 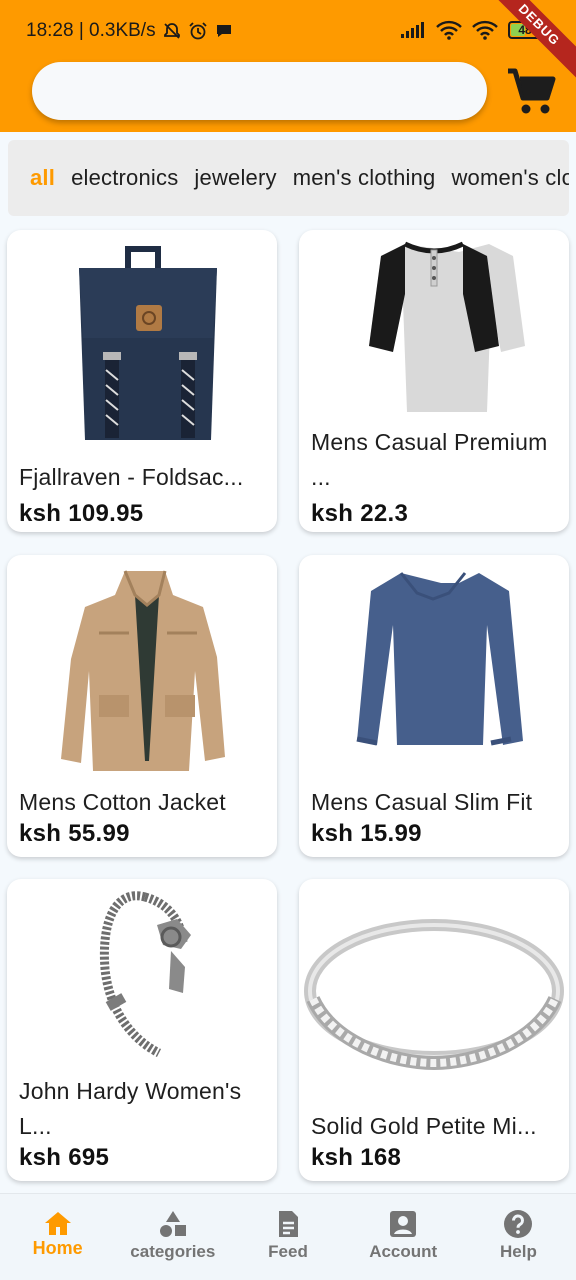 What do you see at coordinates (518, 1251) in the screenshot?
I see `nav-label: Help` at bounding box center [518, 1251].